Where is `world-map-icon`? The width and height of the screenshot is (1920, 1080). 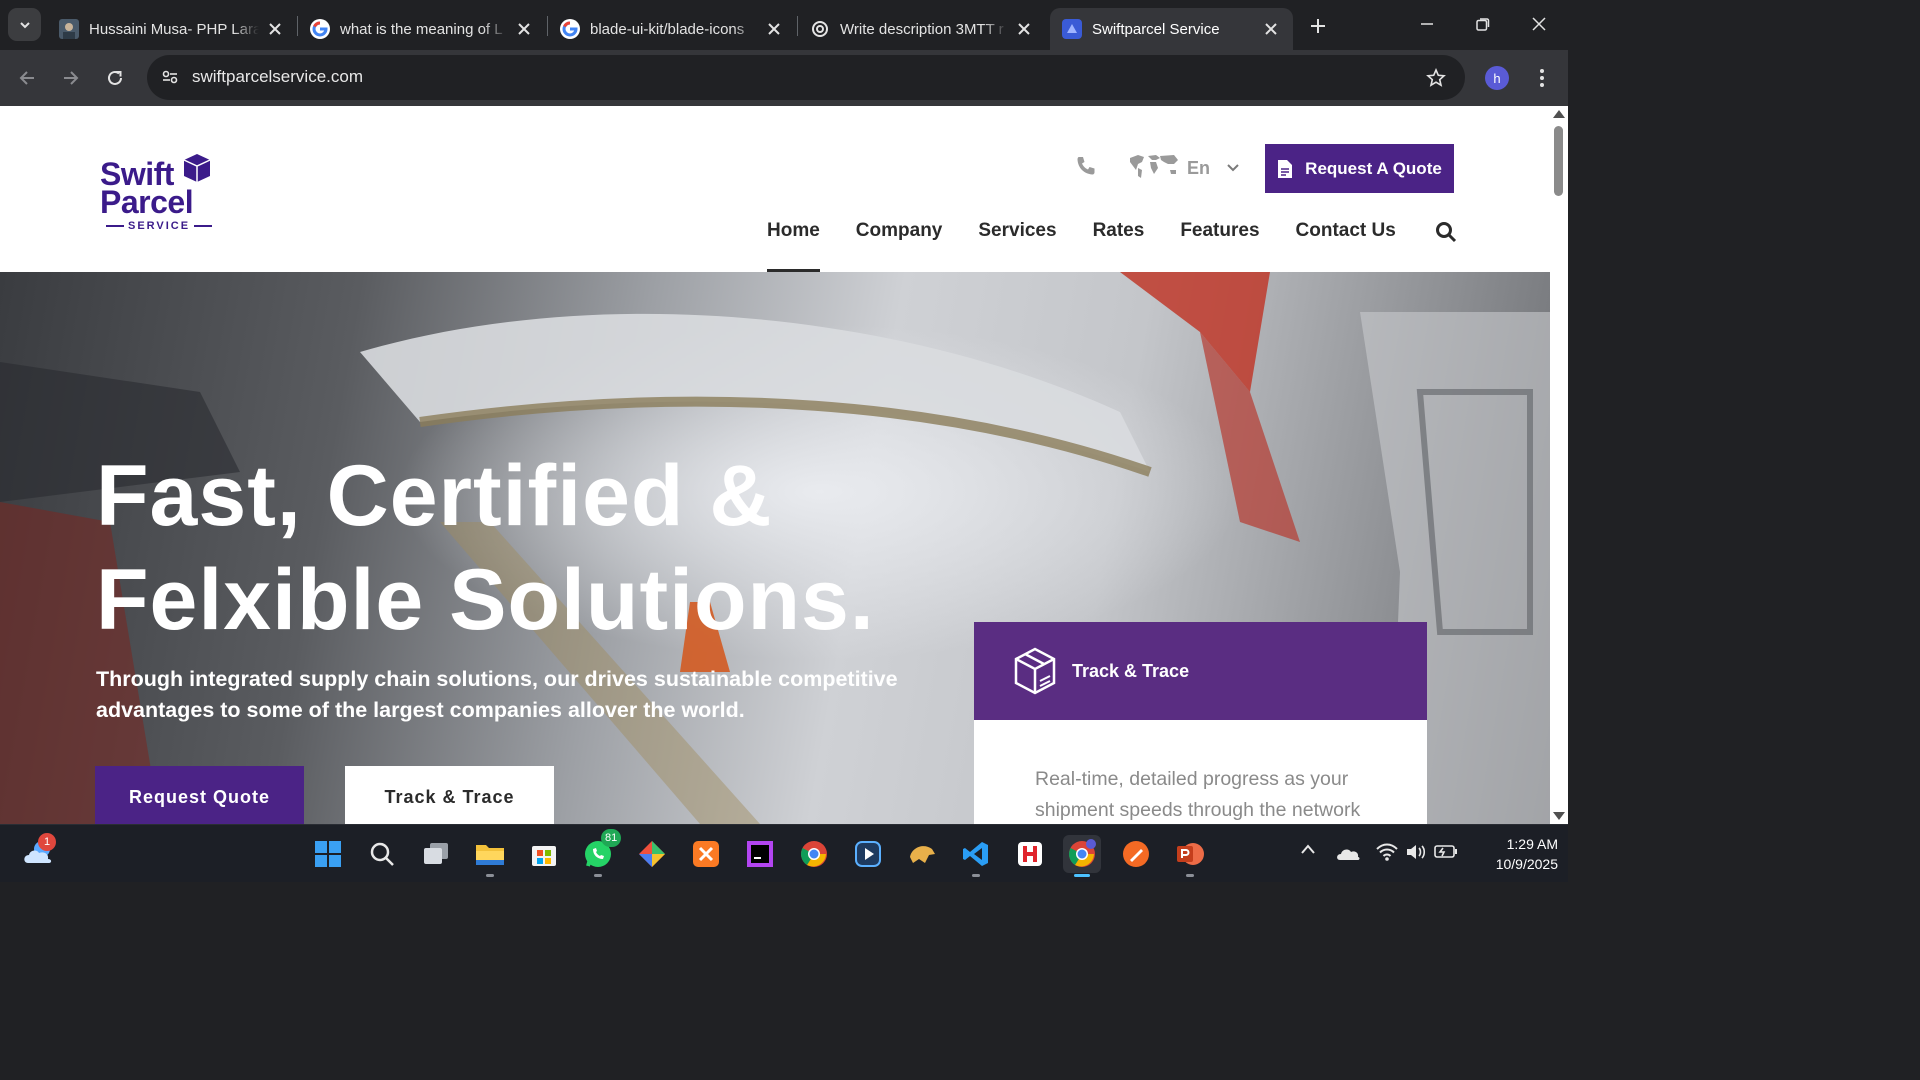 world-map-icon is located at coordinates (1154, 166).